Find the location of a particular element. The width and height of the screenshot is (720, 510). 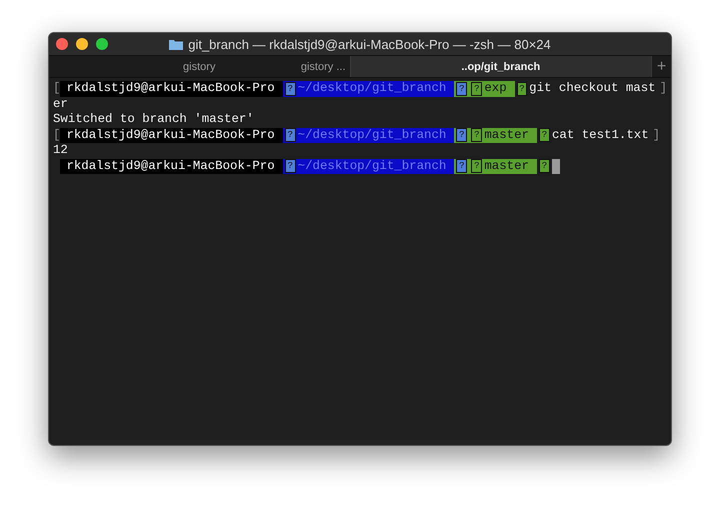

minimize-icon is located at coordinates (82, 44).